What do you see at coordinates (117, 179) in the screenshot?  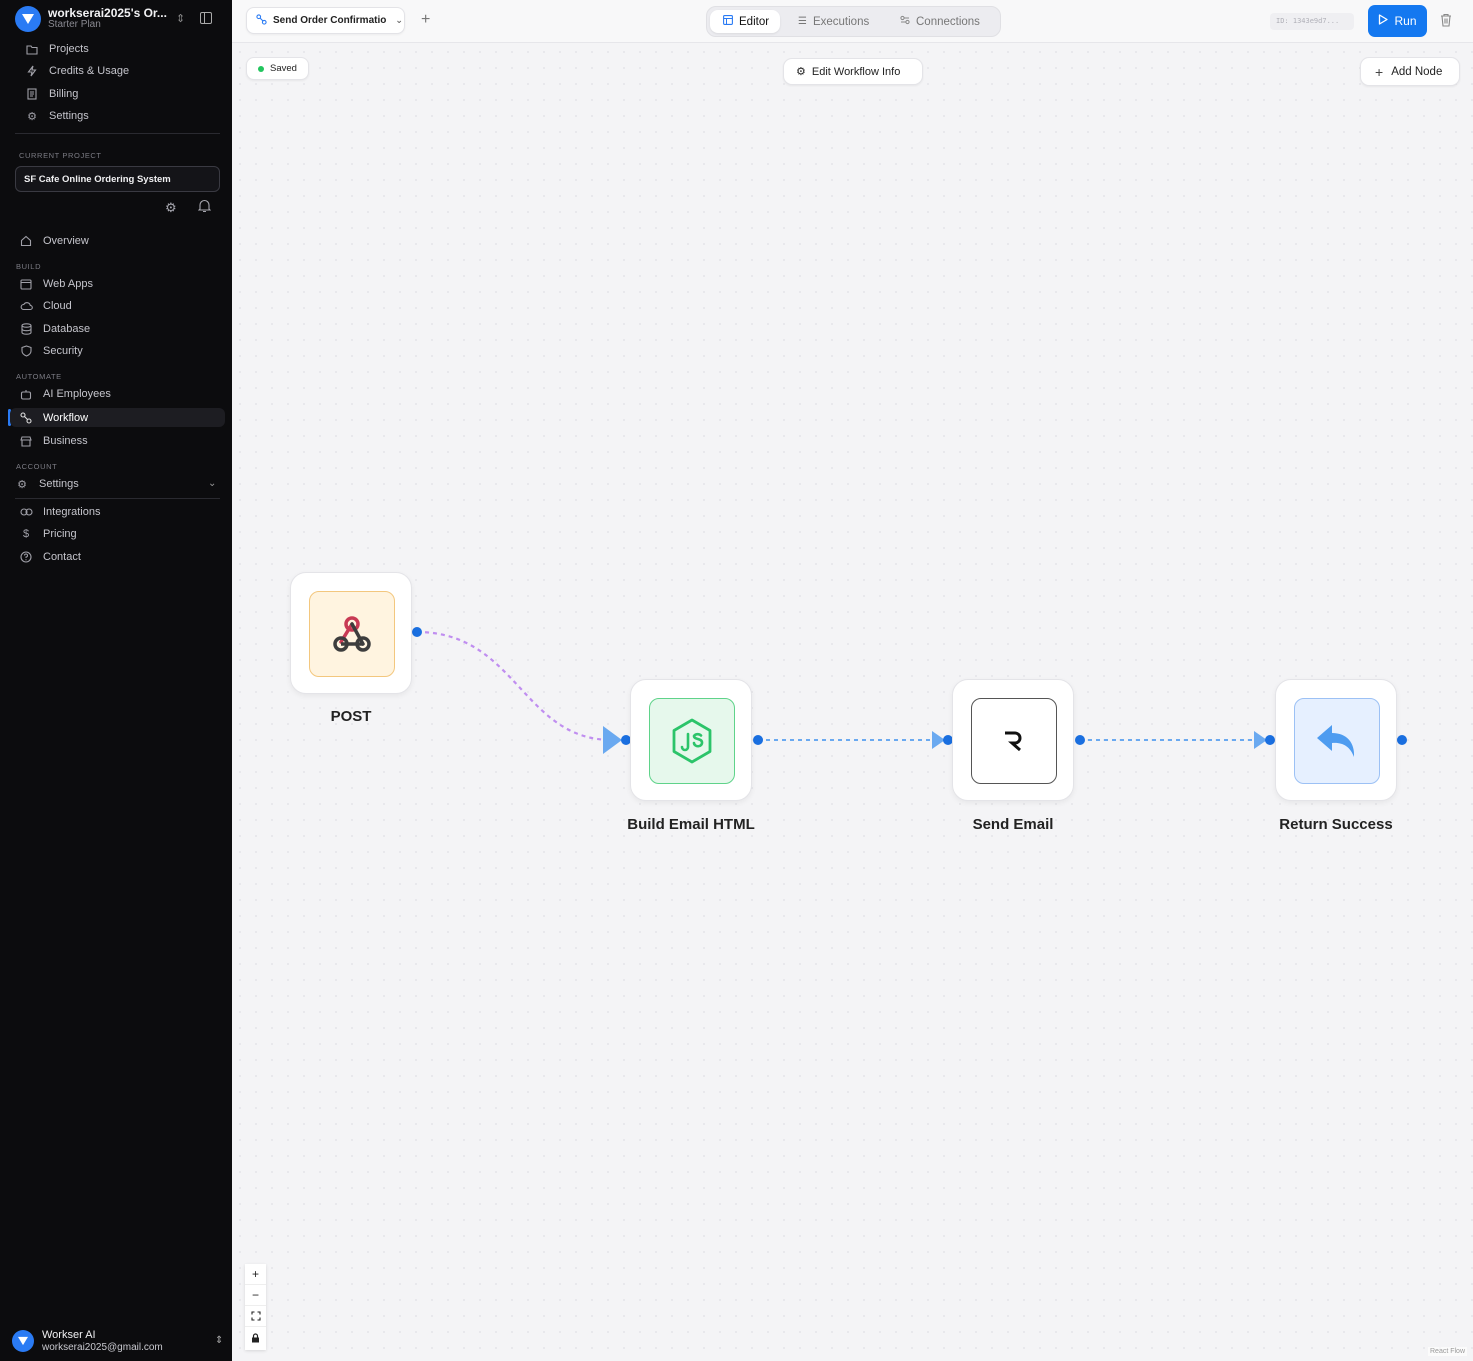 I see `current-project-selector: SF Cafe Online Ordering System` at bounding box center [117, 179].